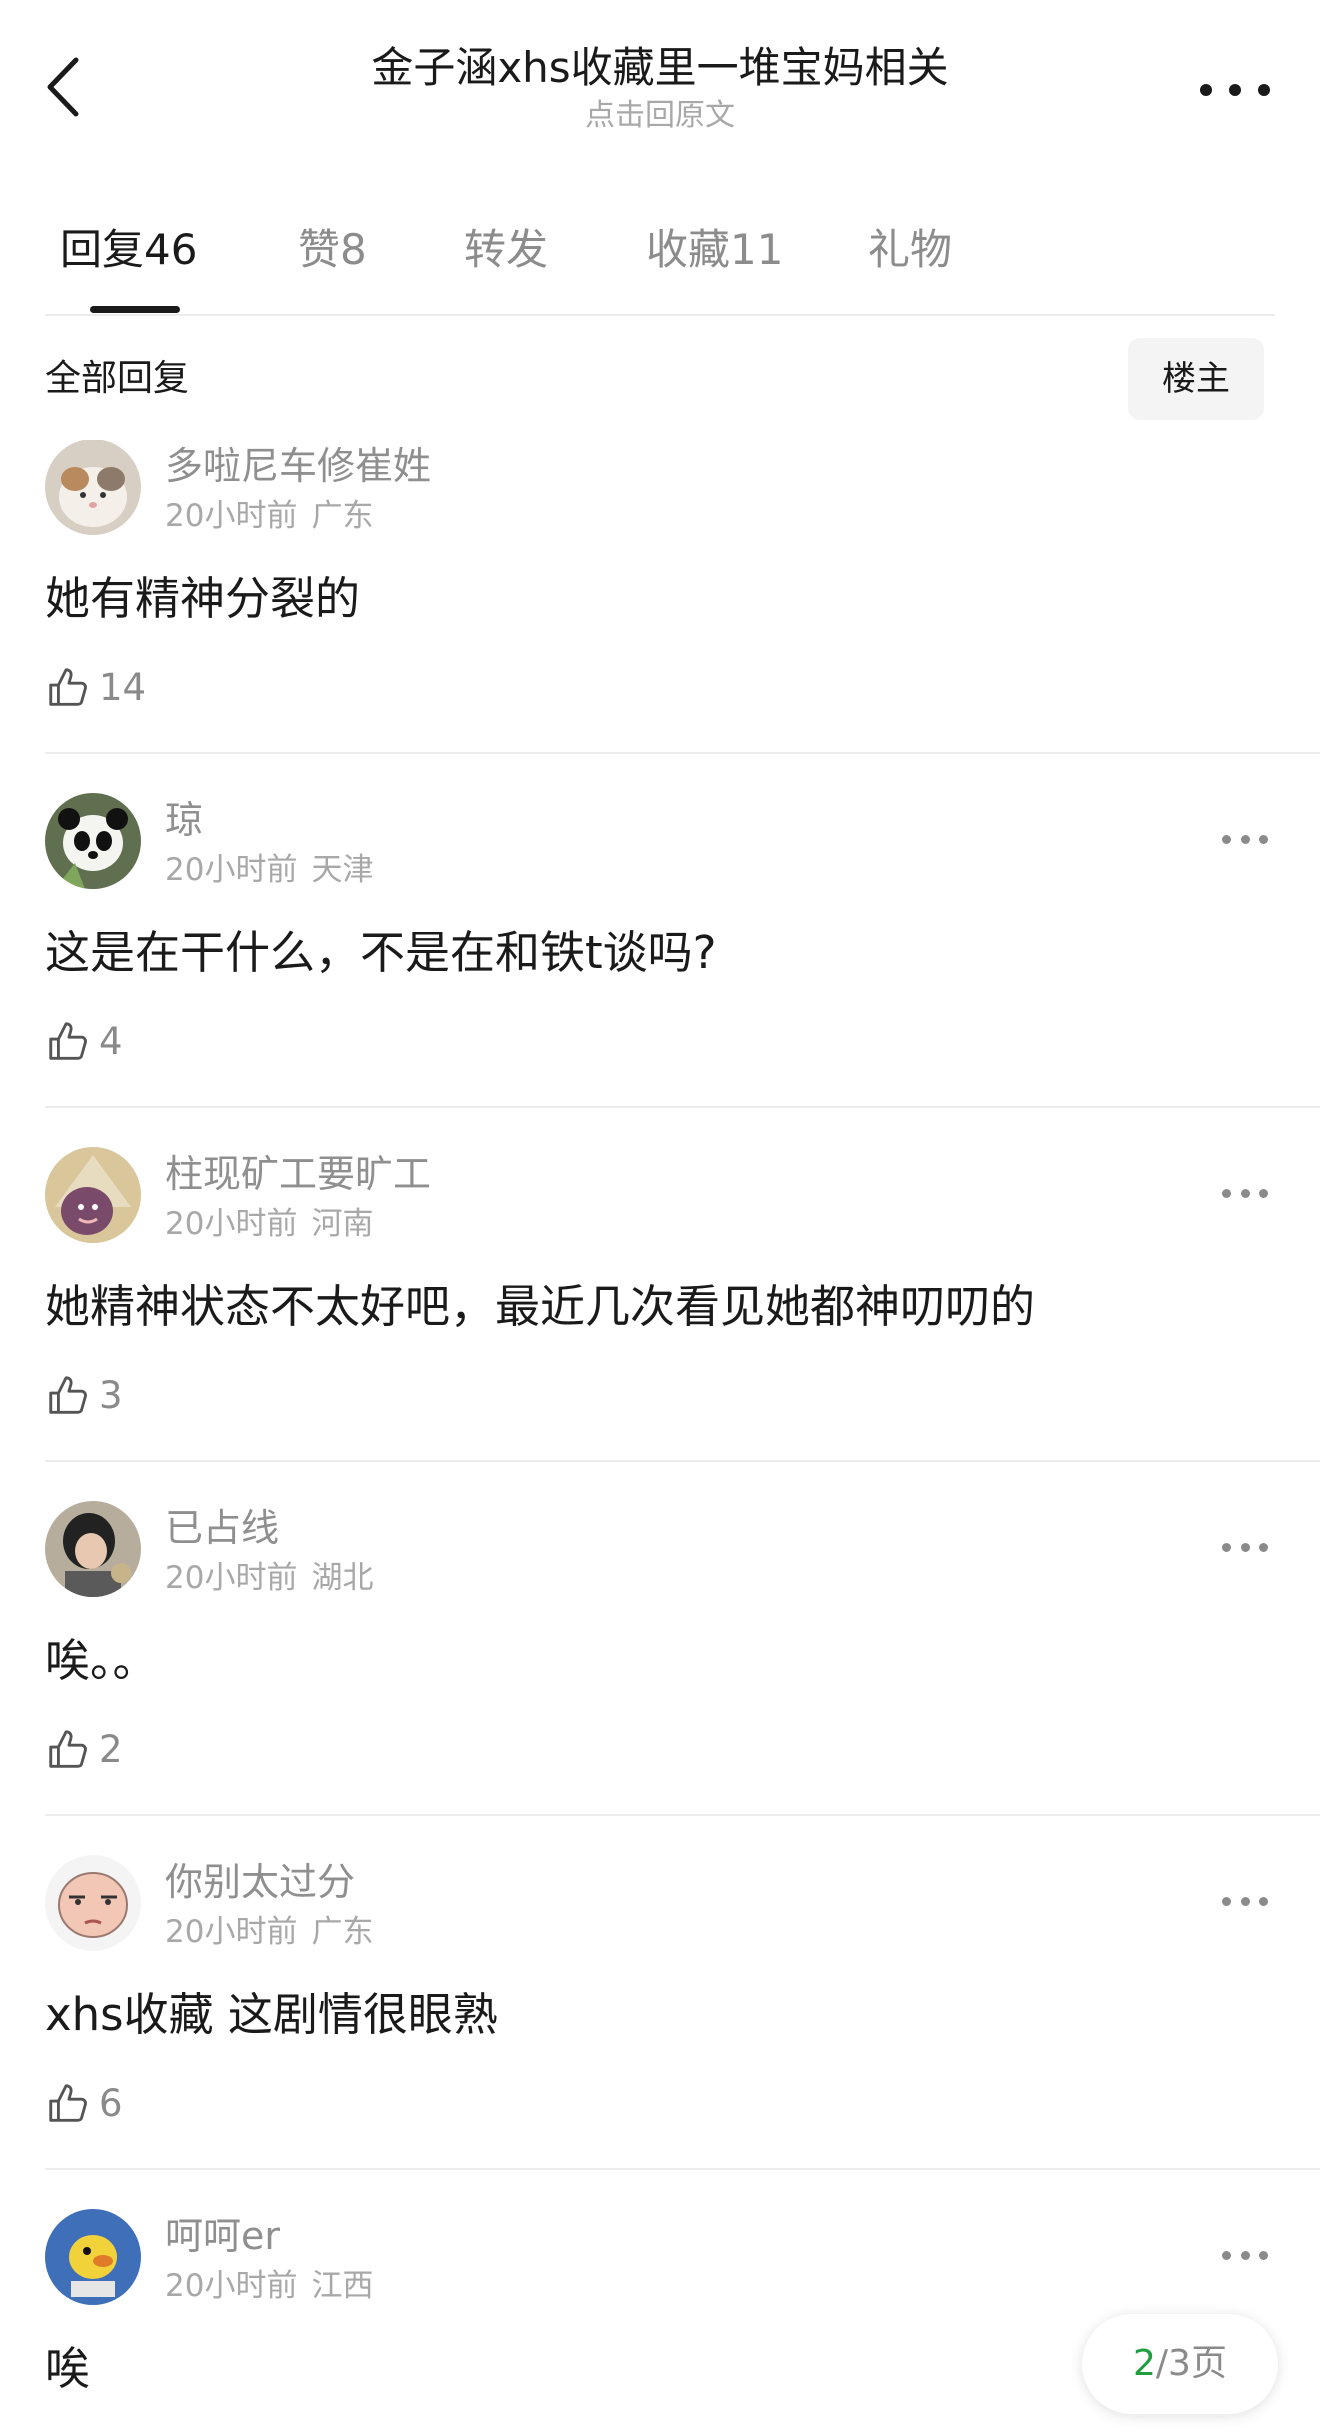  I want to click on username: 柱现矿工要旷工, so click(298, 1174).